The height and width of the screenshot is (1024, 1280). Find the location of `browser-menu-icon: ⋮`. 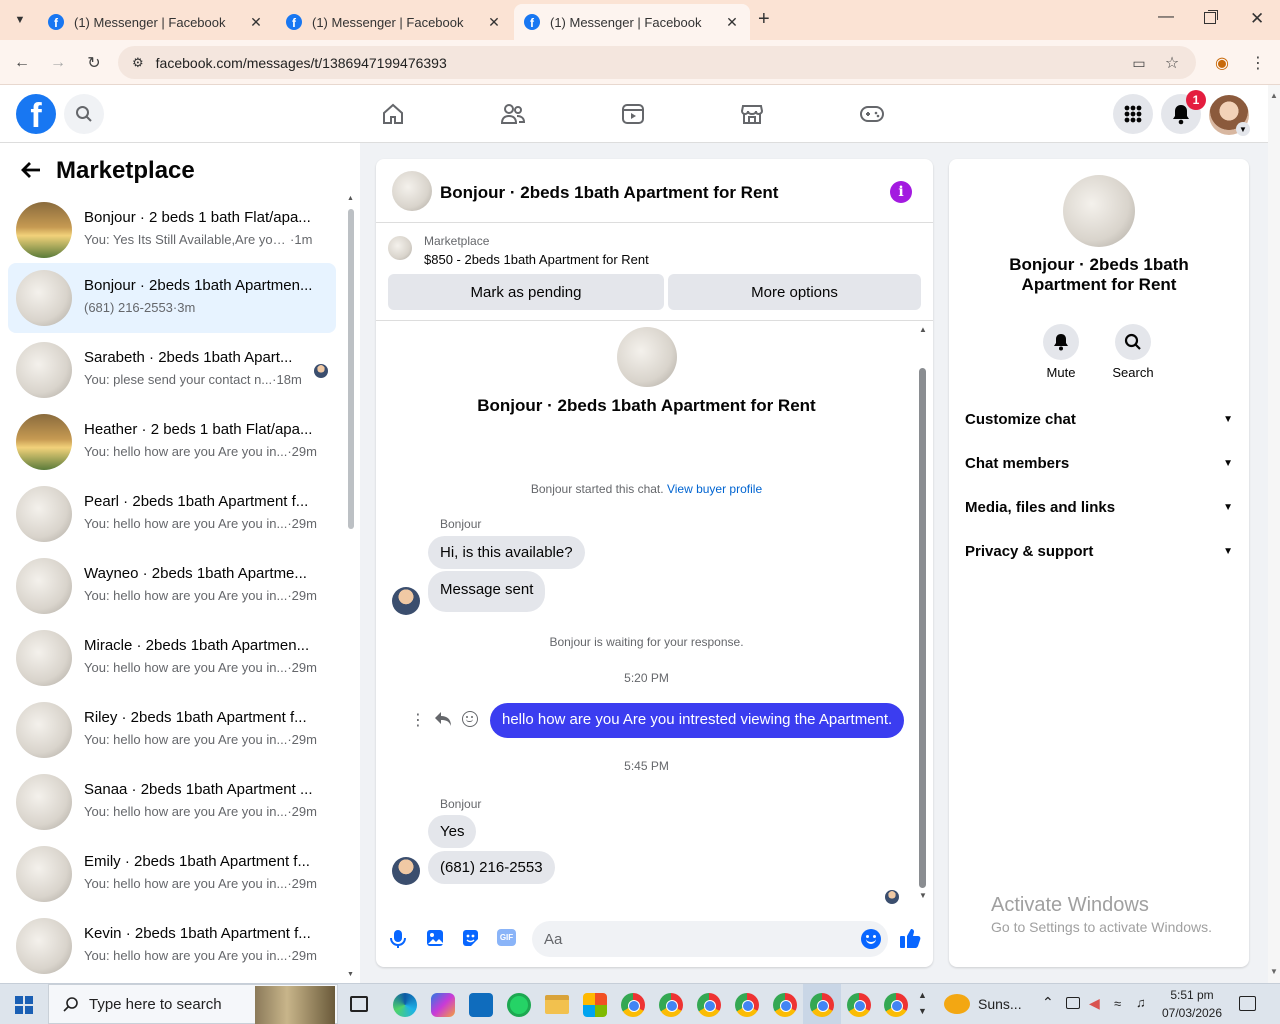

browser-menu-icon: ⋮ is located at coordinates (1258, 63).